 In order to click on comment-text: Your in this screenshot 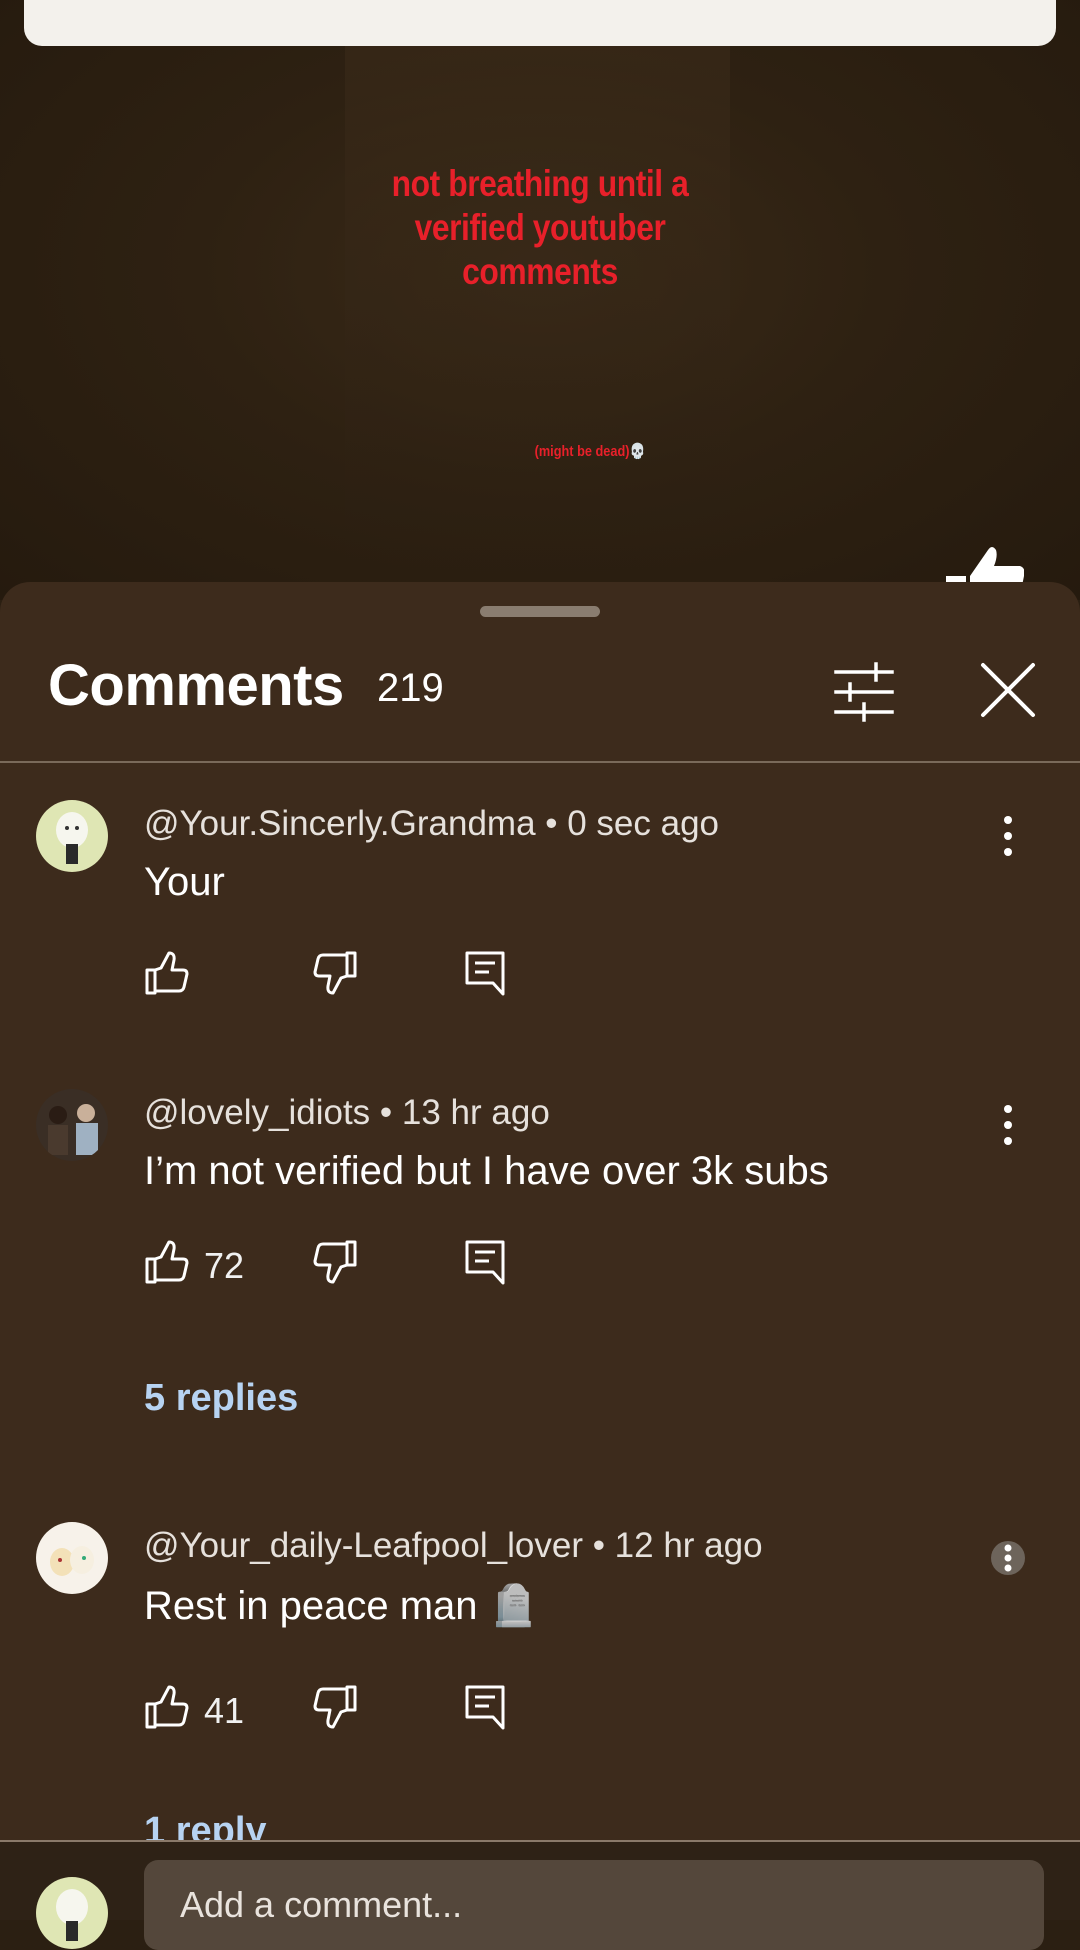, I will do `click(184, 882)`.